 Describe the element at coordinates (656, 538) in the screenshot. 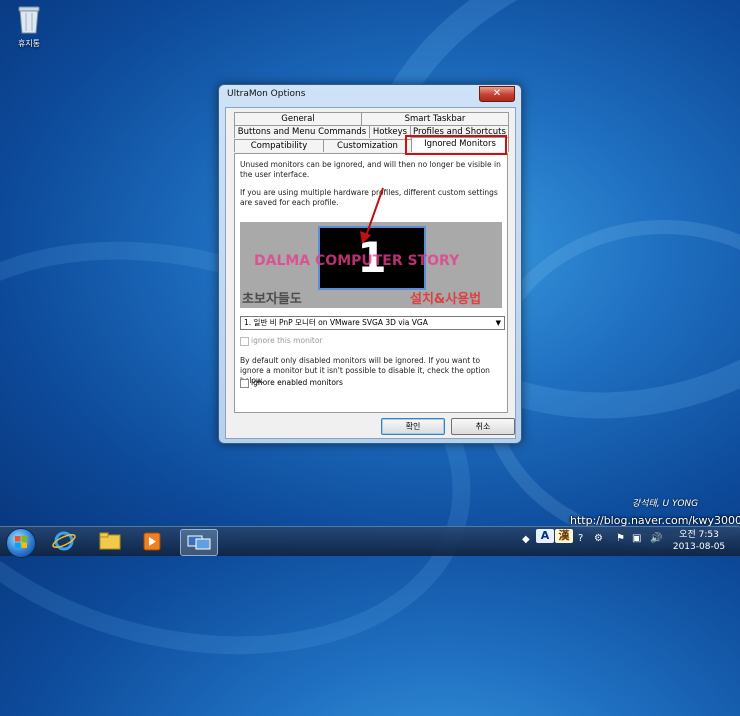

I see `volume-icon: 🔊` at that location.